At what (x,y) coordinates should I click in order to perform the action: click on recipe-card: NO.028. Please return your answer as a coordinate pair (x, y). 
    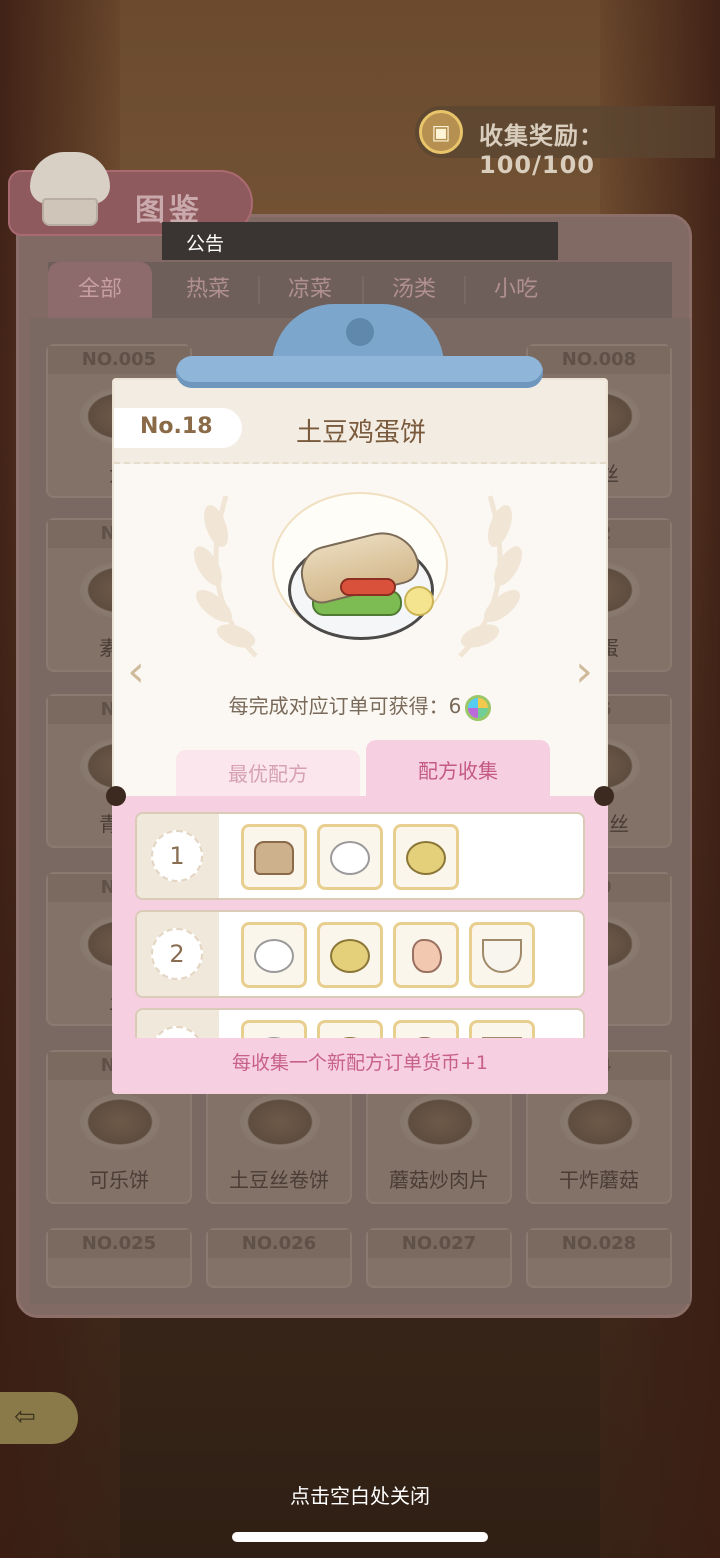
    Looking at the image, I should click on (599, 1258).